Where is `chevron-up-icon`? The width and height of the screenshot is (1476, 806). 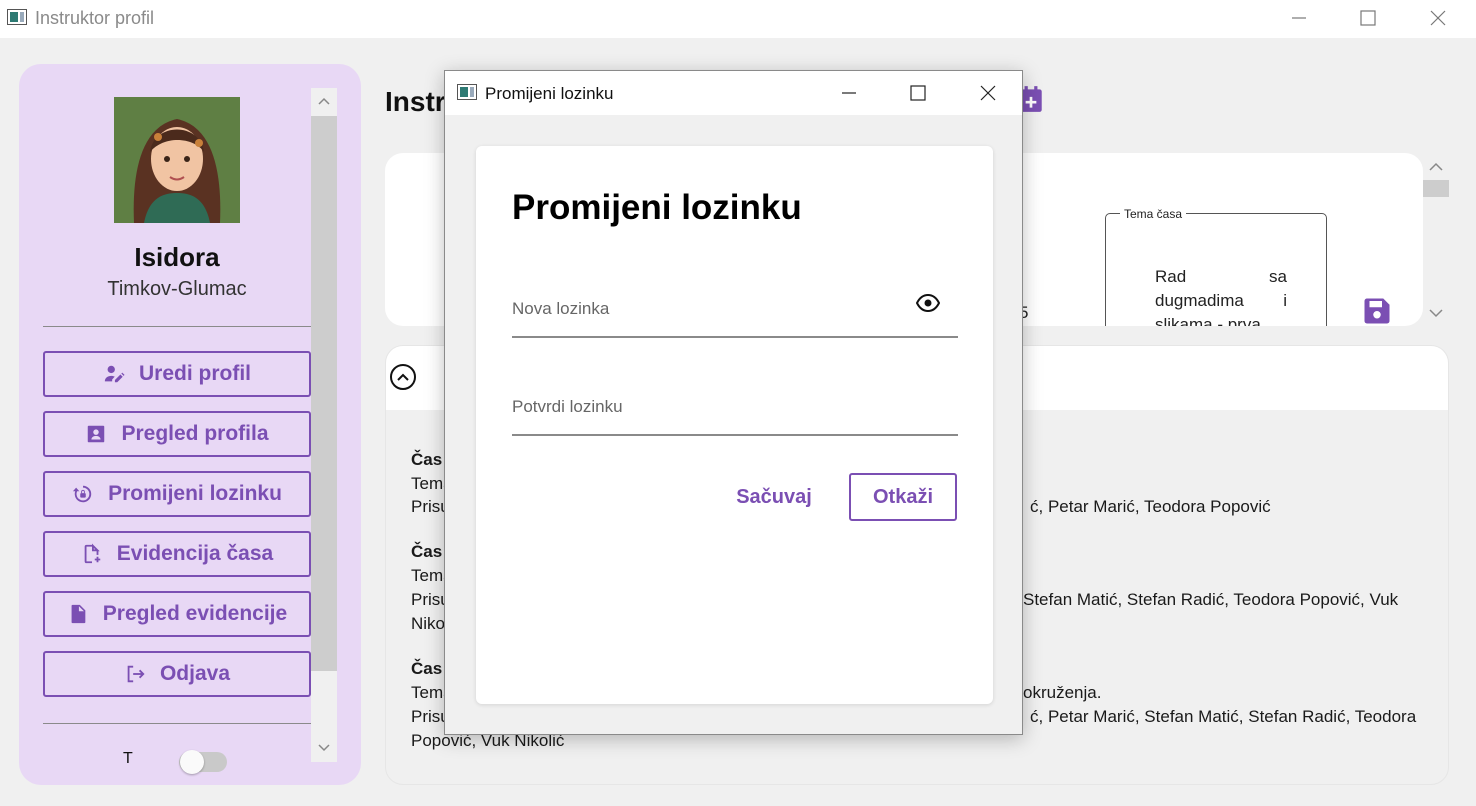
chevron-up-icon is located at coordinates (403, 377).